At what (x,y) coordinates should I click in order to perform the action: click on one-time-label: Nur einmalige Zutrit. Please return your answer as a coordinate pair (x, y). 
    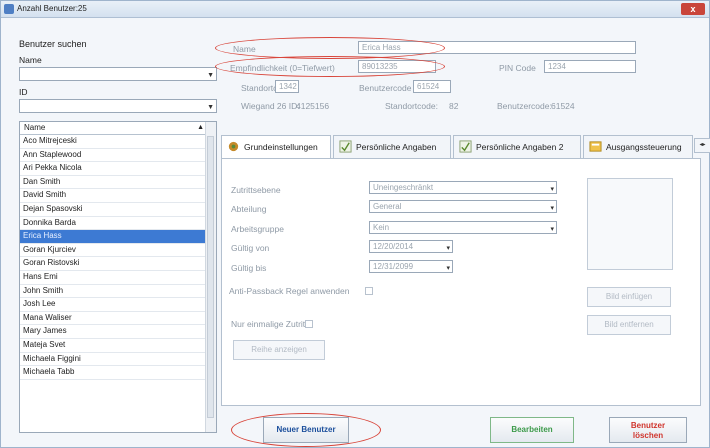
    Looking at the image, I should click on (268, 324).